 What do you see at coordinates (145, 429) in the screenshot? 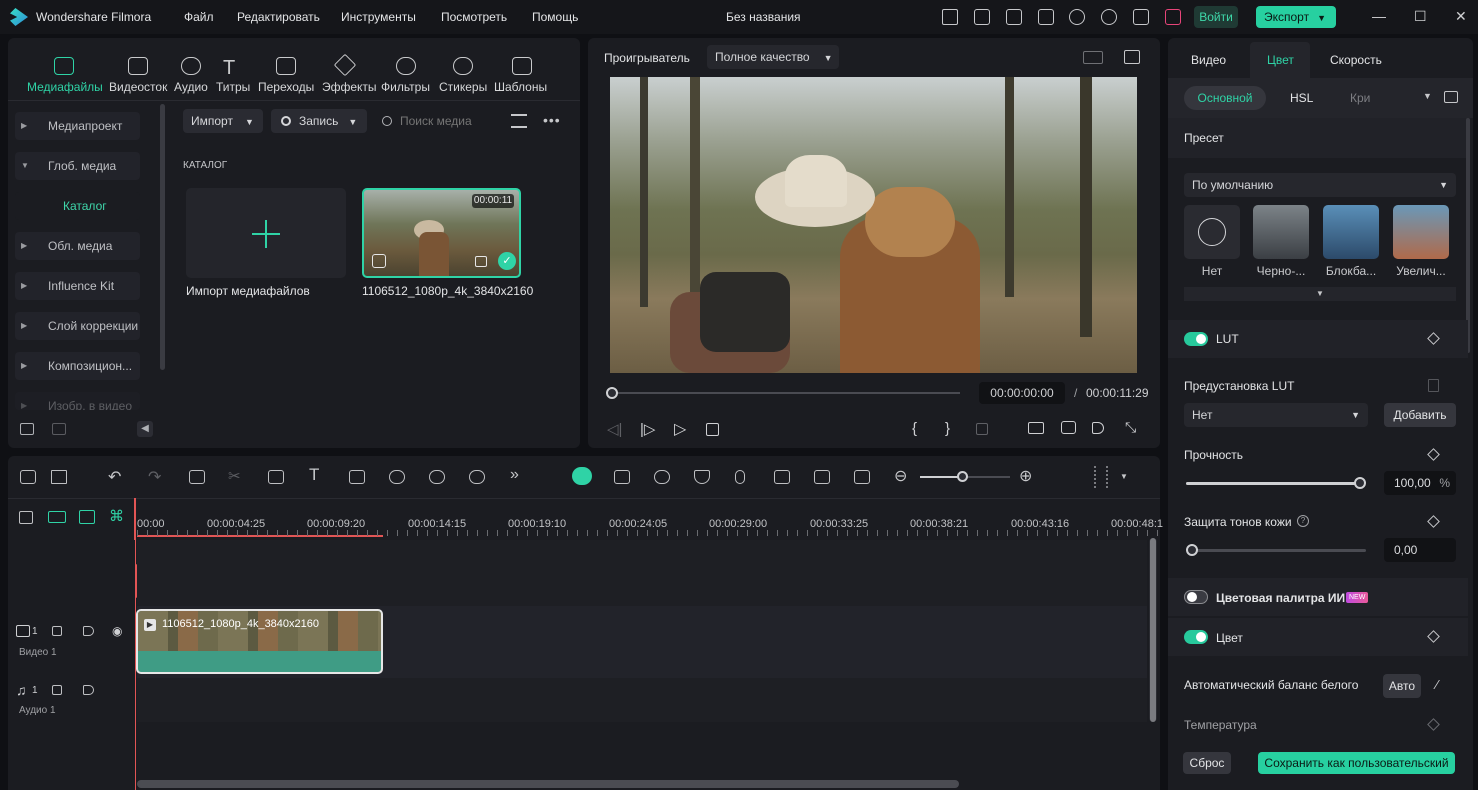
I see `collapse-sidebar-button: ◀` at bounding box center [145, 429].